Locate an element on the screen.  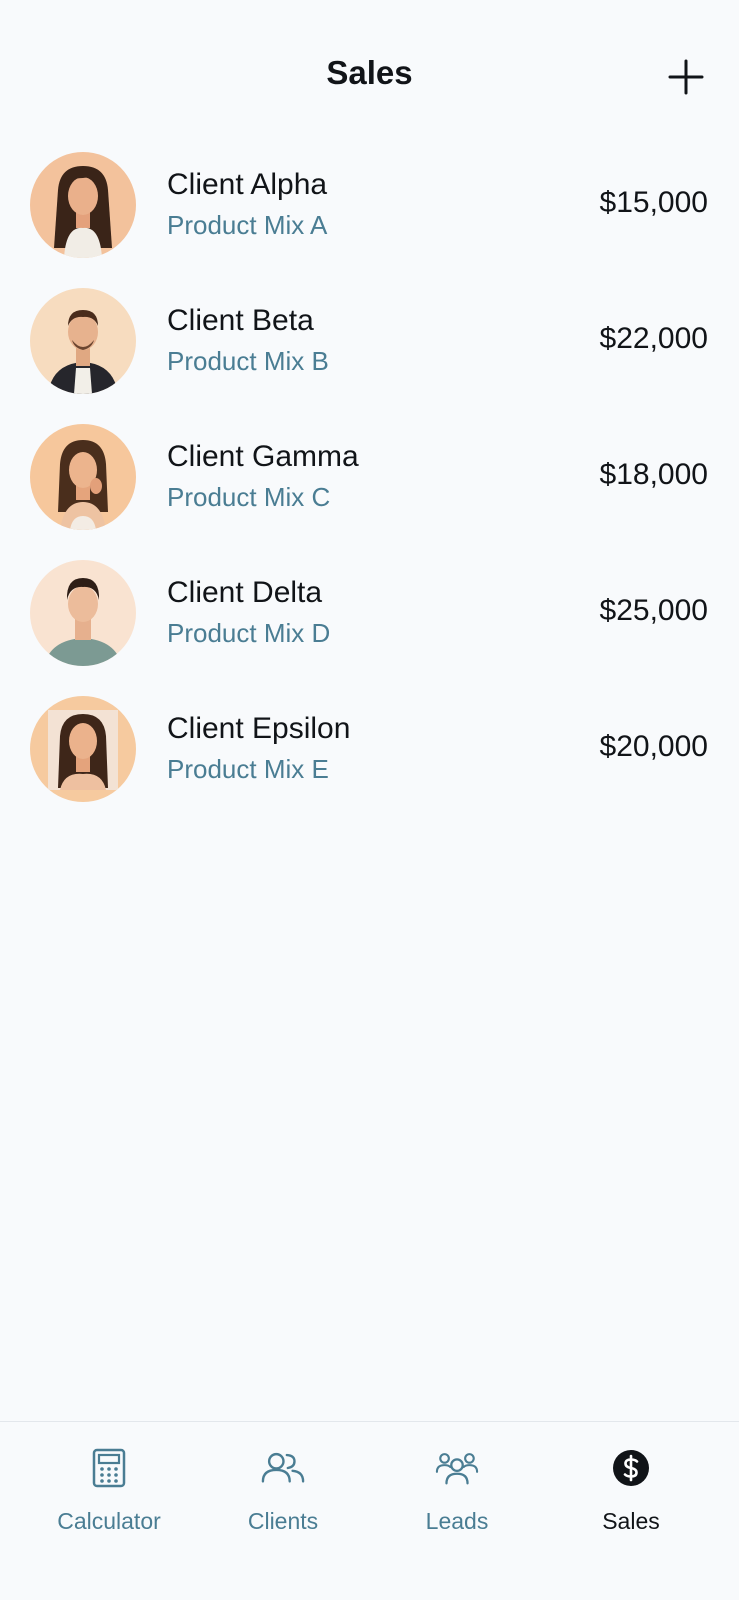
product-mix: Product Mix B is located at coordinates (248, 361).